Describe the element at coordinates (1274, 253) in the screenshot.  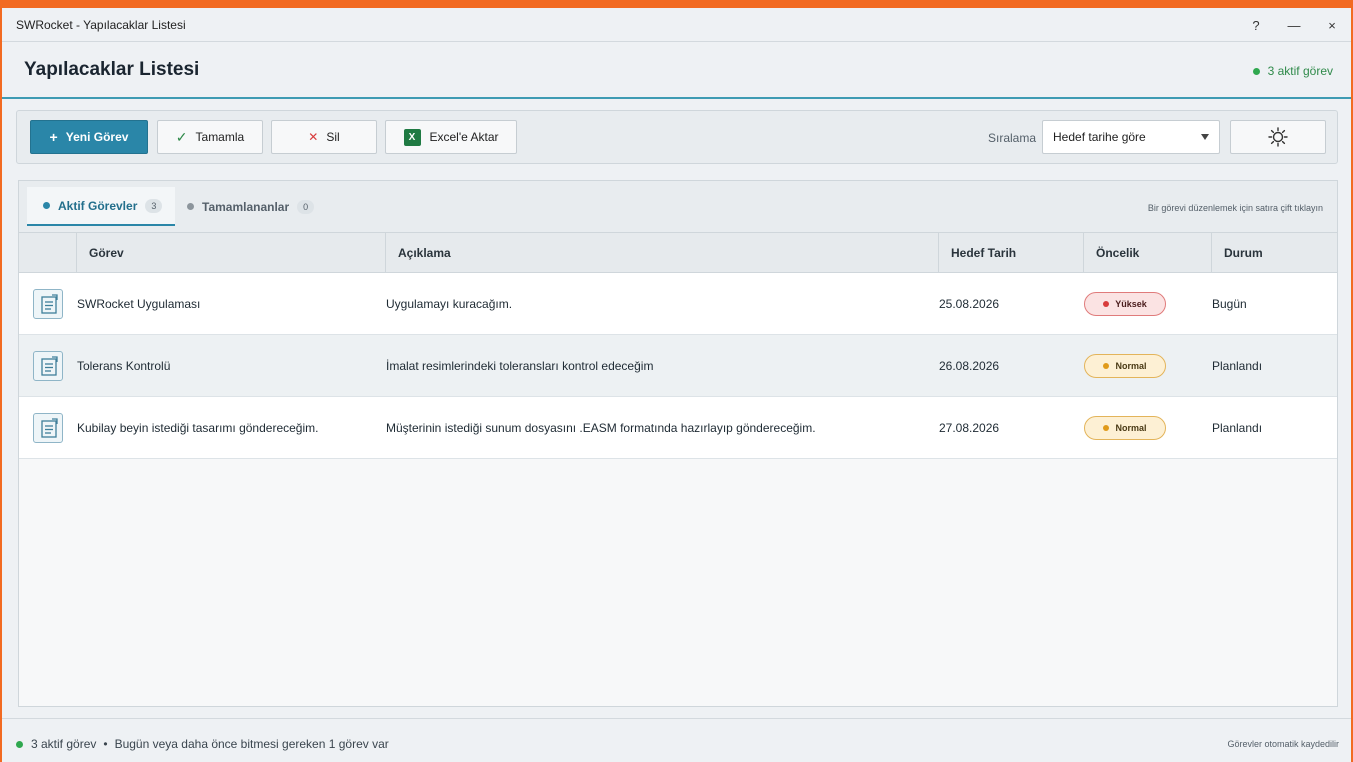
I see `column-header-status: Durum` at that location.